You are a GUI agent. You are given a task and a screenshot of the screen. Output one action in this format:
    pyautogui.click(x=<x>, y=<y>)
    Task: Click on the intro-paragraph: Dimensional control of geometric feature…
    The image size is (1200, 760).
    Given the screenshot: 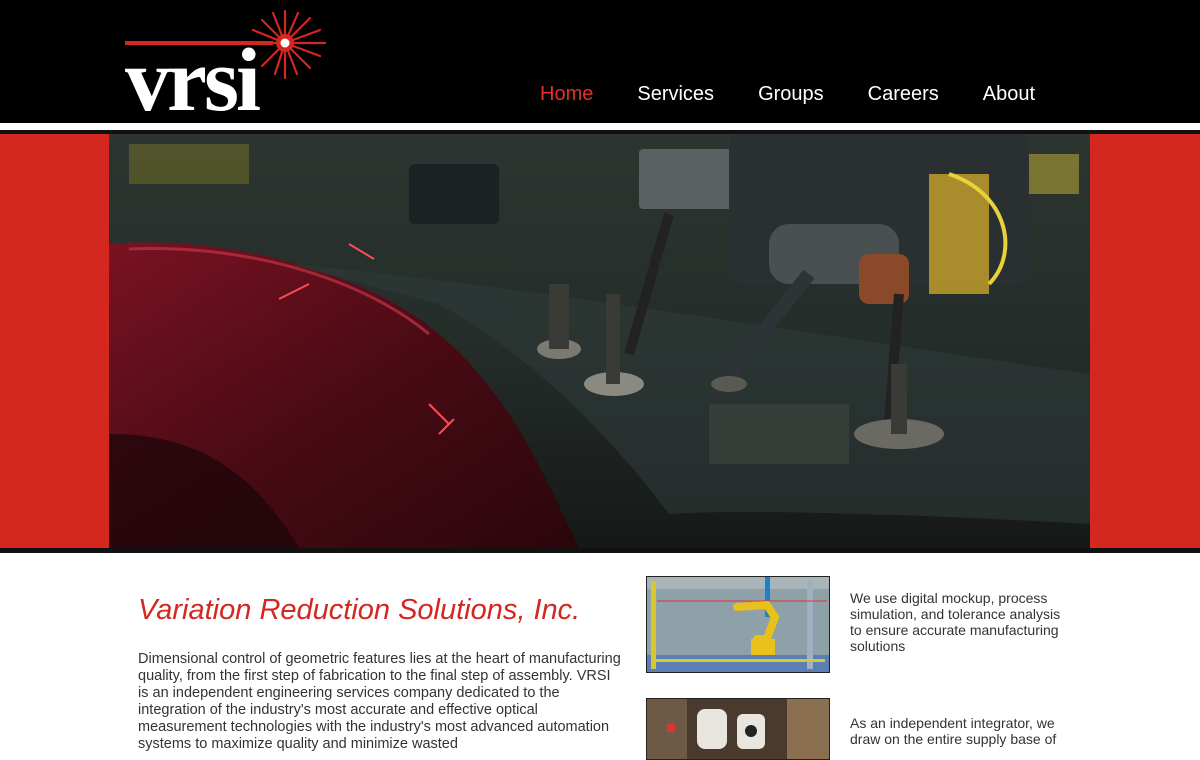 What is the action you would take?
    pyautogui.click(x=379, y=701)
    